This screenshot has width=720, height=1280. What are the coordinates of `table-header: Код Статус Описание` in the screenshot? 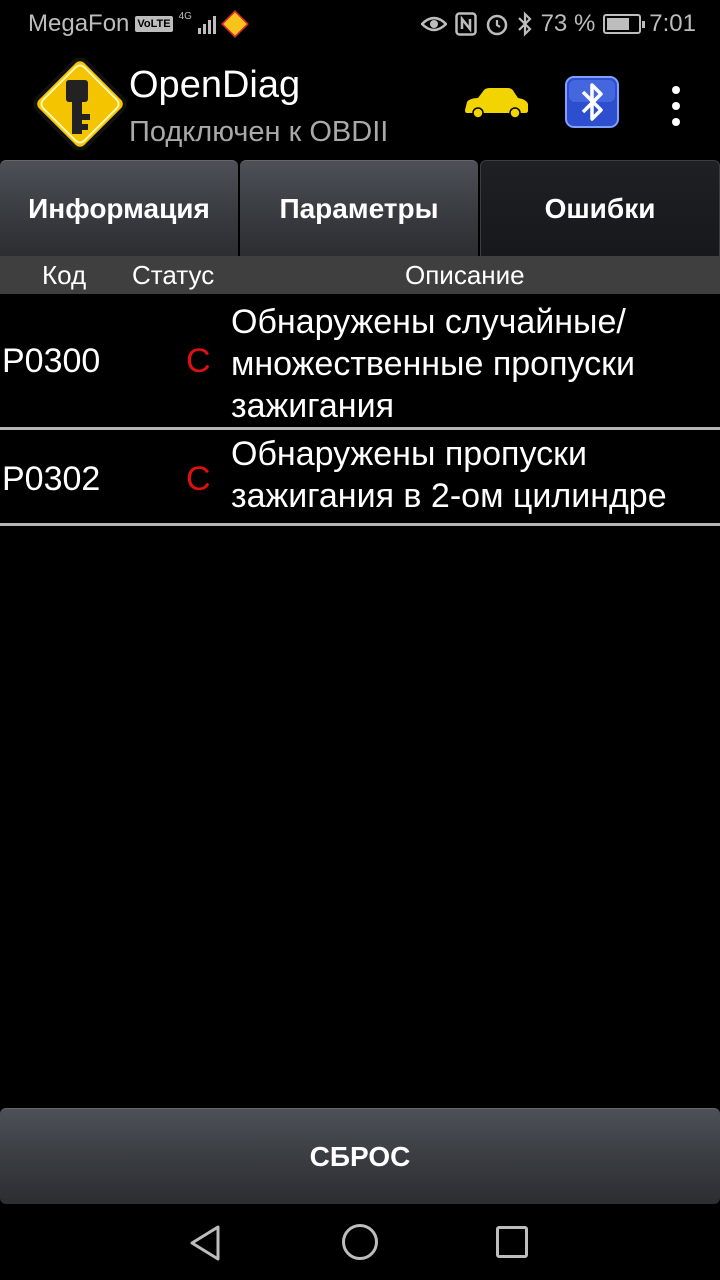 It's located at (360, 275).